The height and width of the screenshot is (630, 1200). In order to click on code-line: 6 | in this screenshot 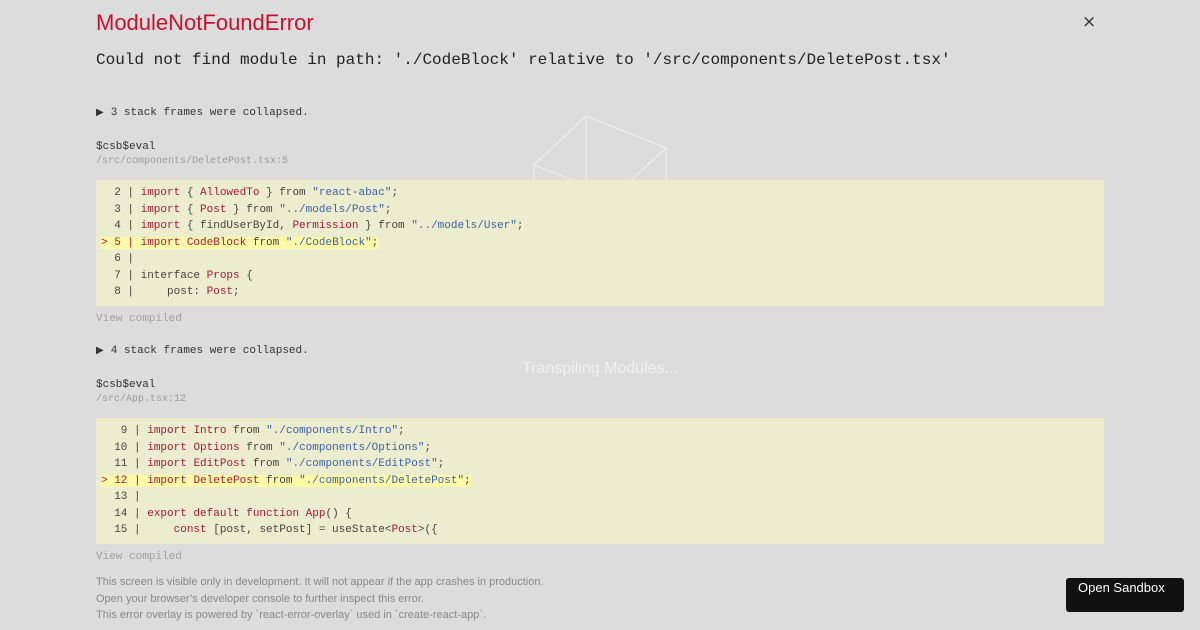, I will do `click(600, 259)`.